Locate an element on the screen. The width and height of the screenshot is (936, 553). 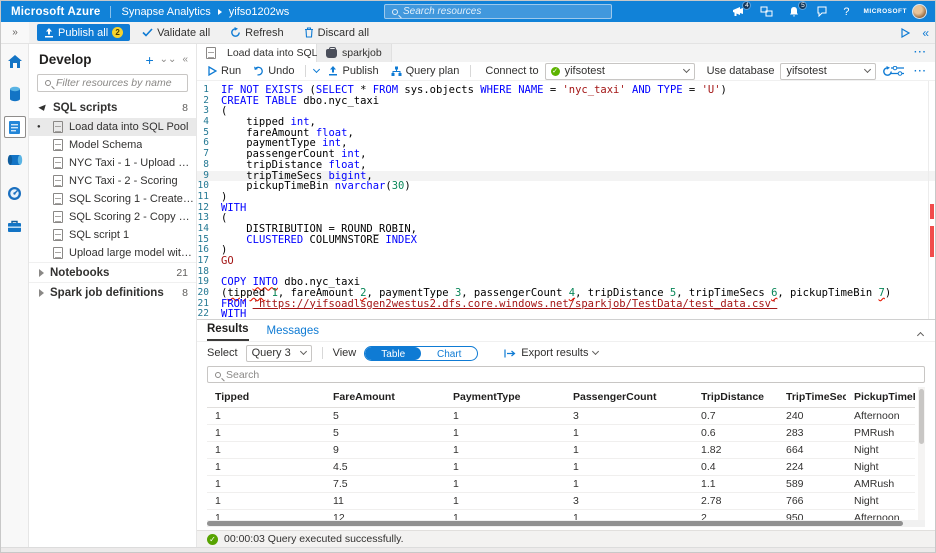
breadcrumb-workspace: yifso1202ws is located at coordinates (259, 12).